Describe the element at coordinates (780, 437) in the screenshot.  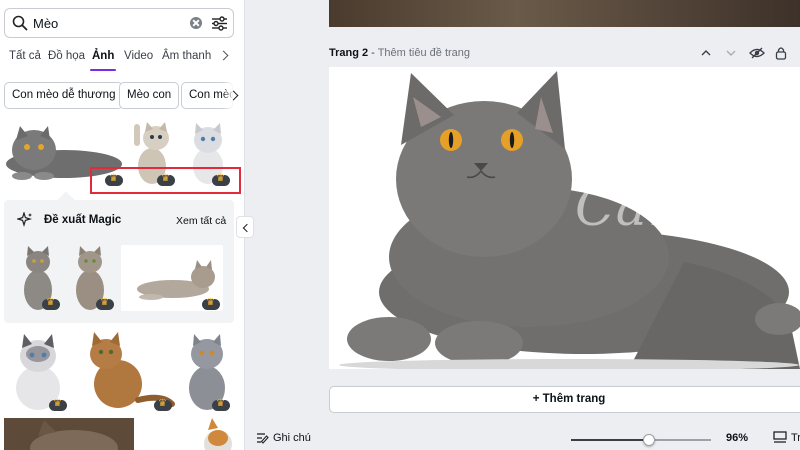
I see `pages-view-icon` at that location.